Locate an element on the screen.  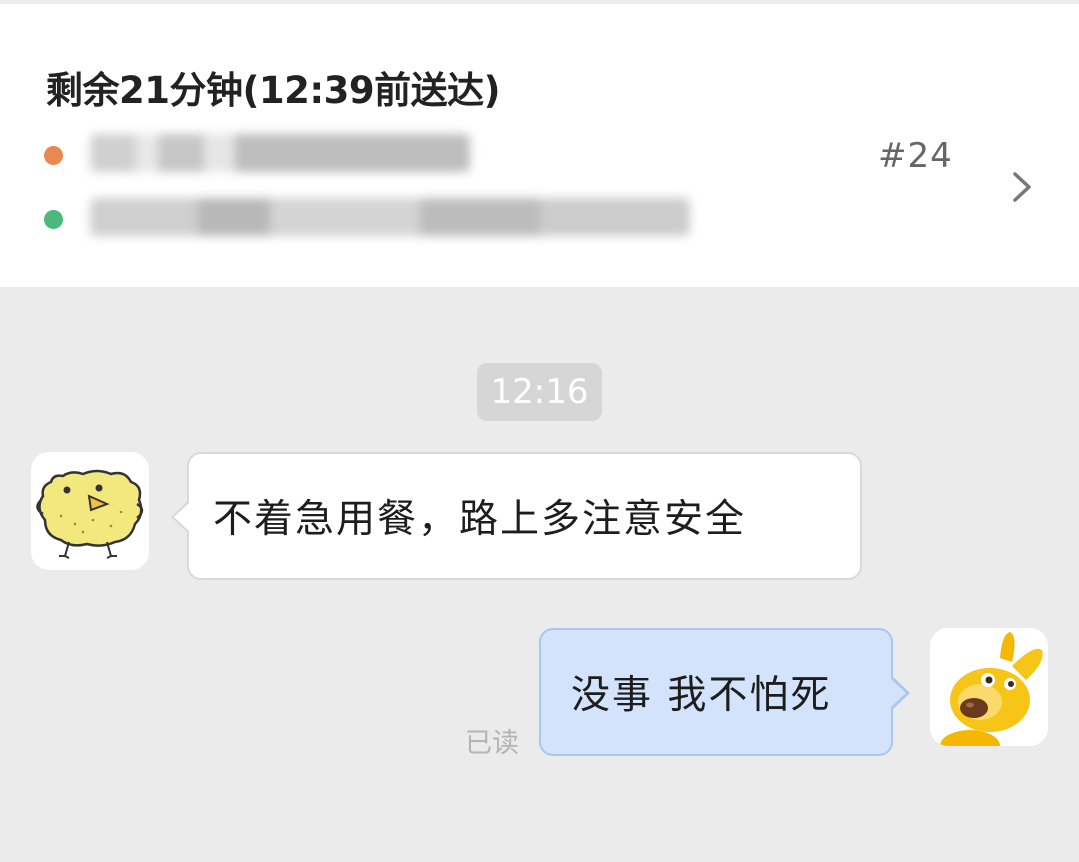
customer-avatar is located at coordinates (90, 511).